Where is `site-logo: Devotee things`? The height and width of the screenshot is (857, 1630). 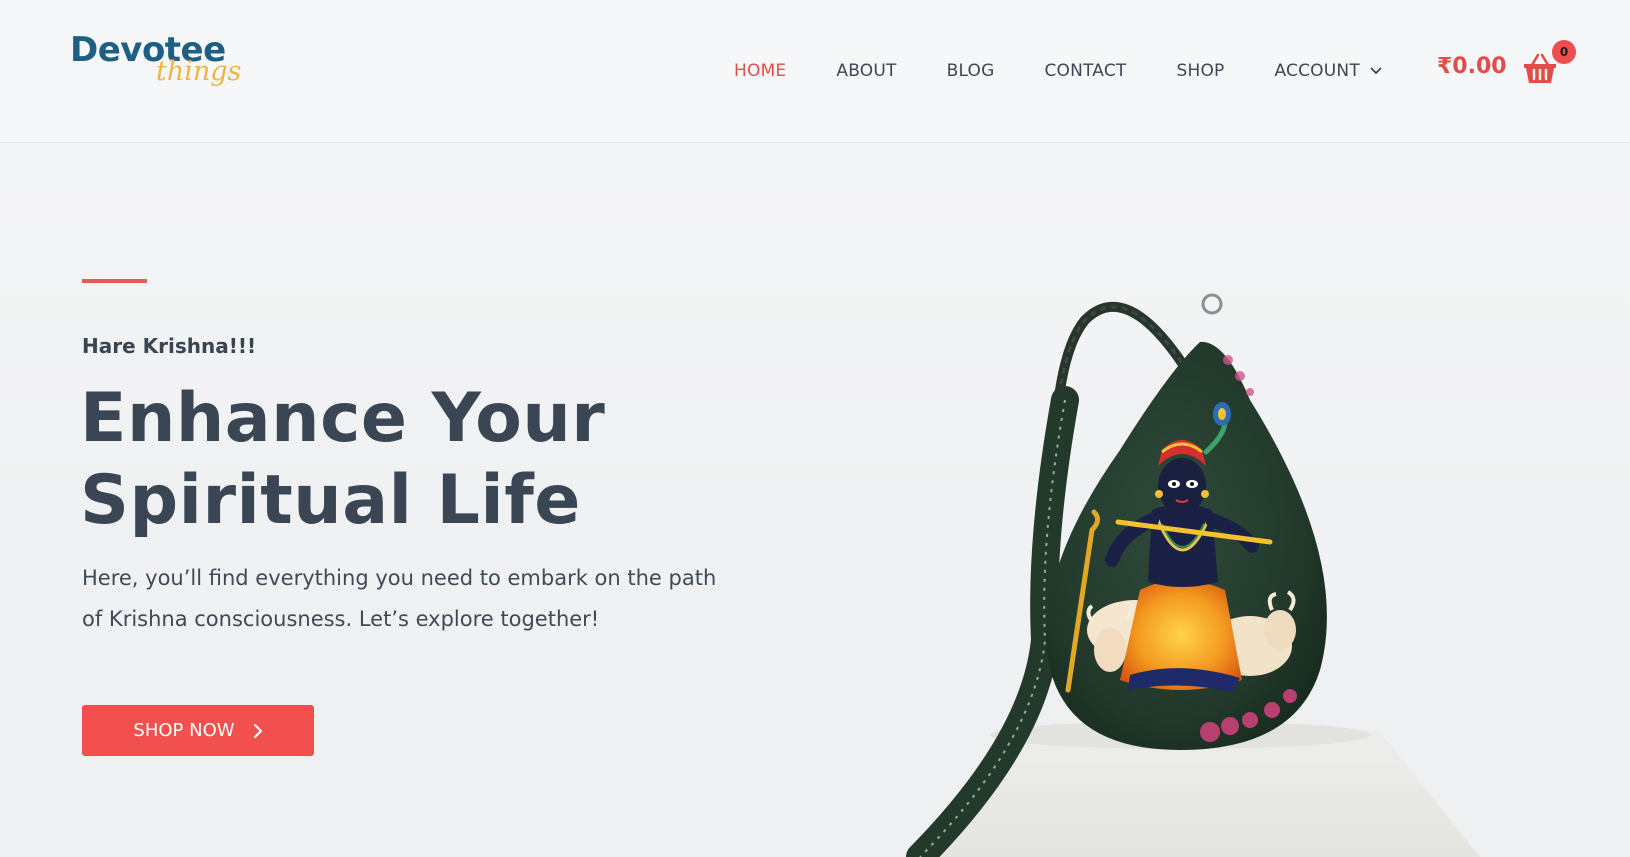 site-logo: Devotee things is located at coordinates (156, 70).